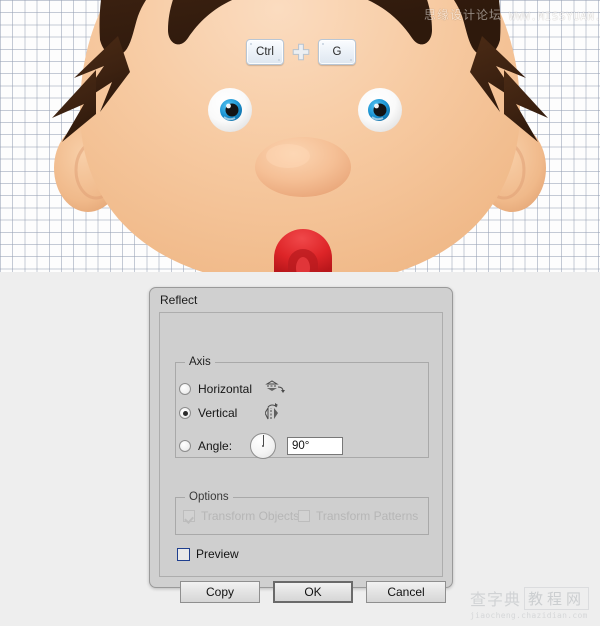  I want to click on nose, so click(303, 167).